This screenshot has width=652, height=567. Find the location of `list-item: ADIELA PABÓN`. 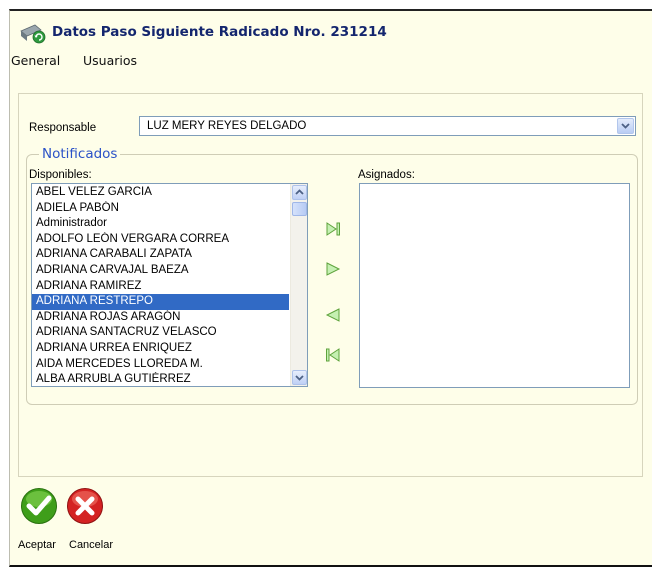

list-item: ADIELA PABÓN is located at coordinates (160, 209).